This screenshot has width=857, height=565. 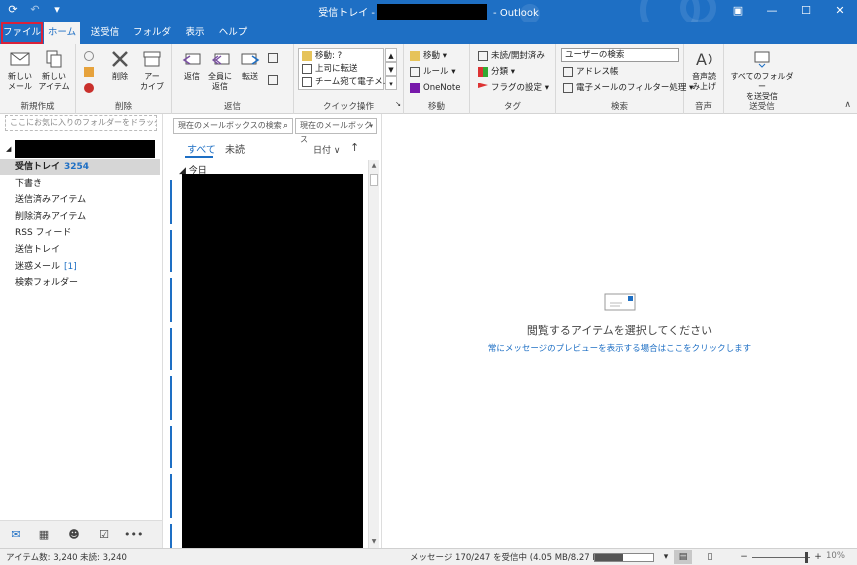 I want to click on read-aloud-button: A 音声読 み上げ, so click(x=704, y=70).